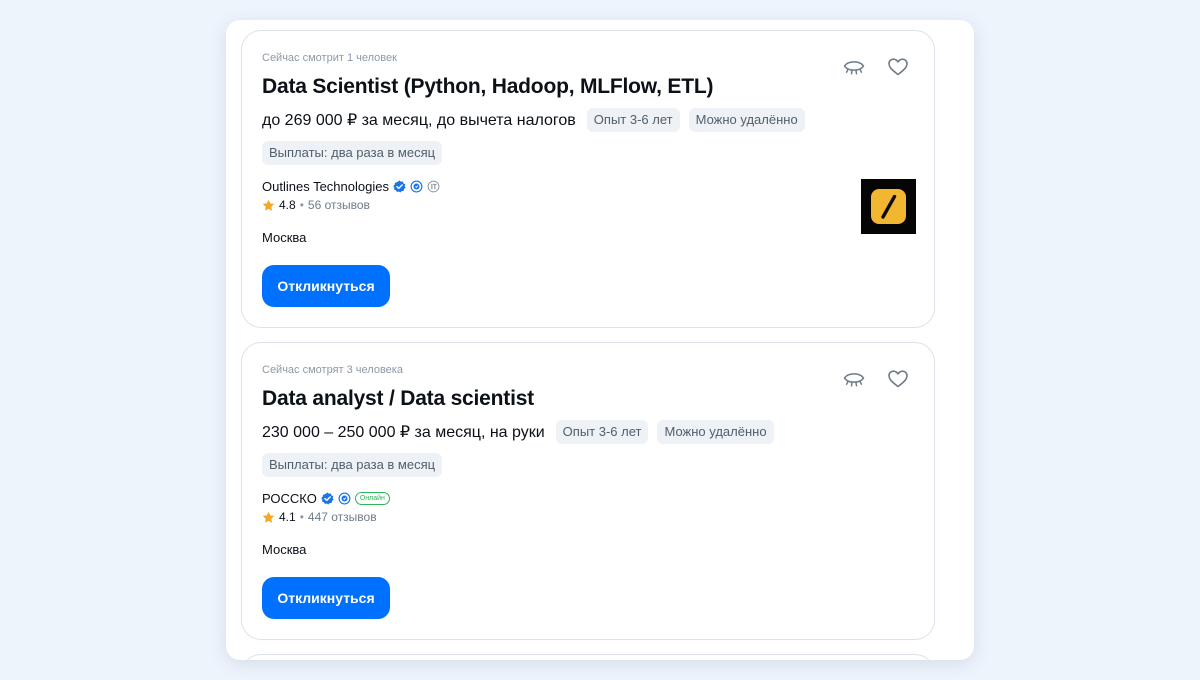 The height and width of the screenshot is (680, 1200). I want to click on outlines-logo-icon, so click(888, 206).